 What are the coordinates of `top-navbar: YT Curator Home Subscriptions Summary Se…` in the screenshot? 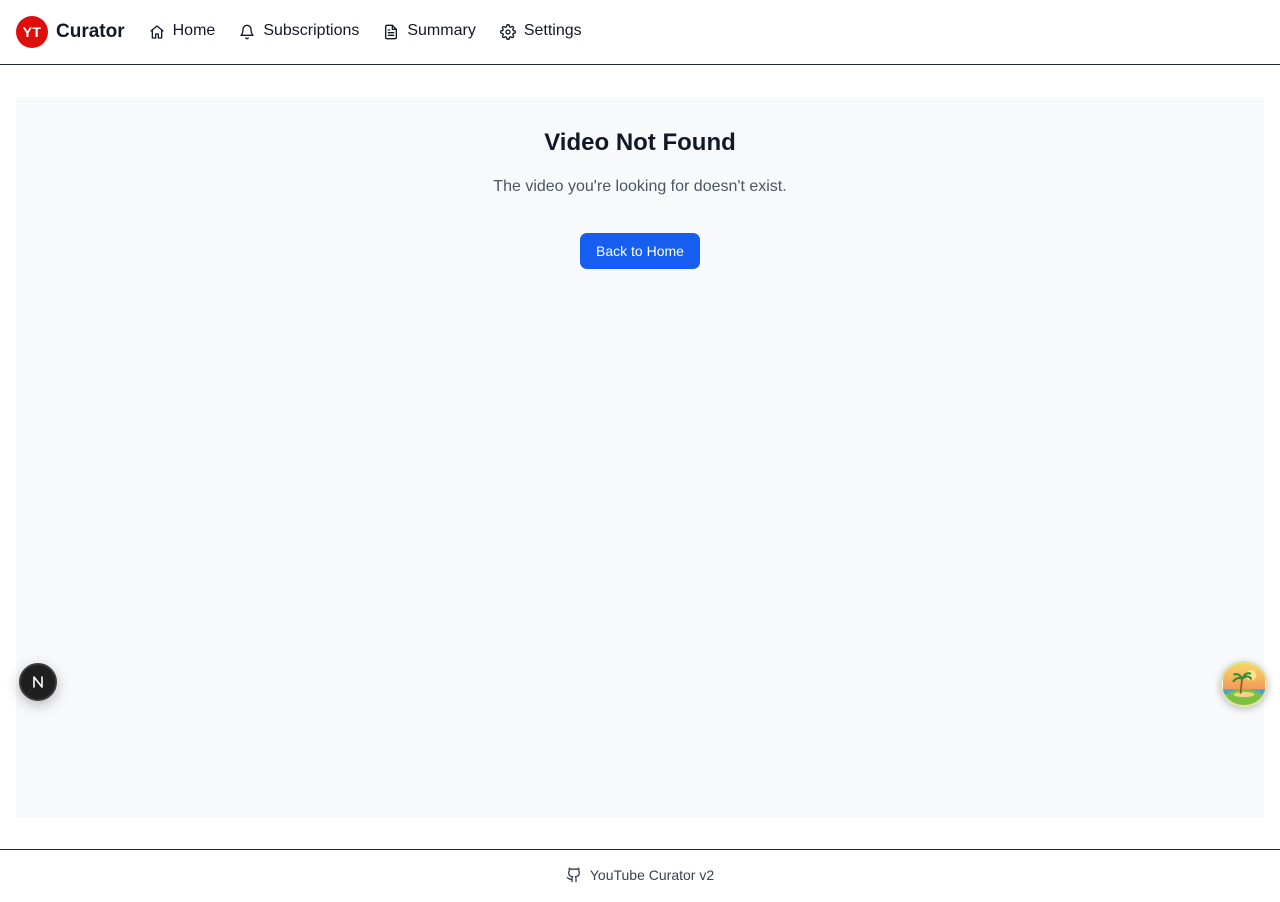 It's located at (640, 32).